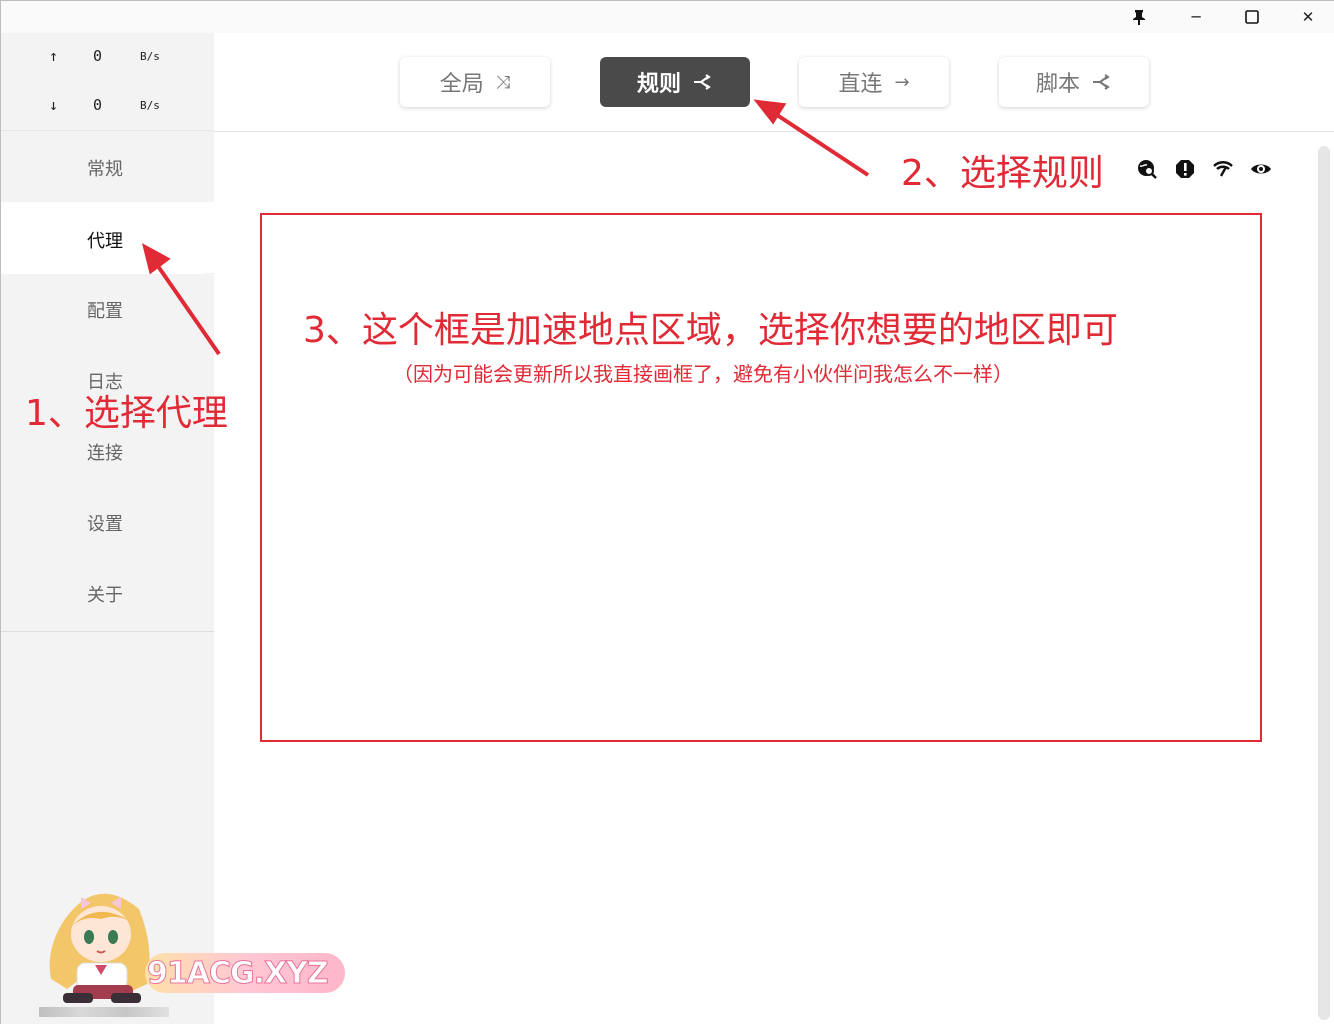 Image resolution: width=1334 pixels, height=1024 pixels. Describe the element at coordinates (105, 169) in the screenshot. I see `sidebar-item-label: 常规` at that location.